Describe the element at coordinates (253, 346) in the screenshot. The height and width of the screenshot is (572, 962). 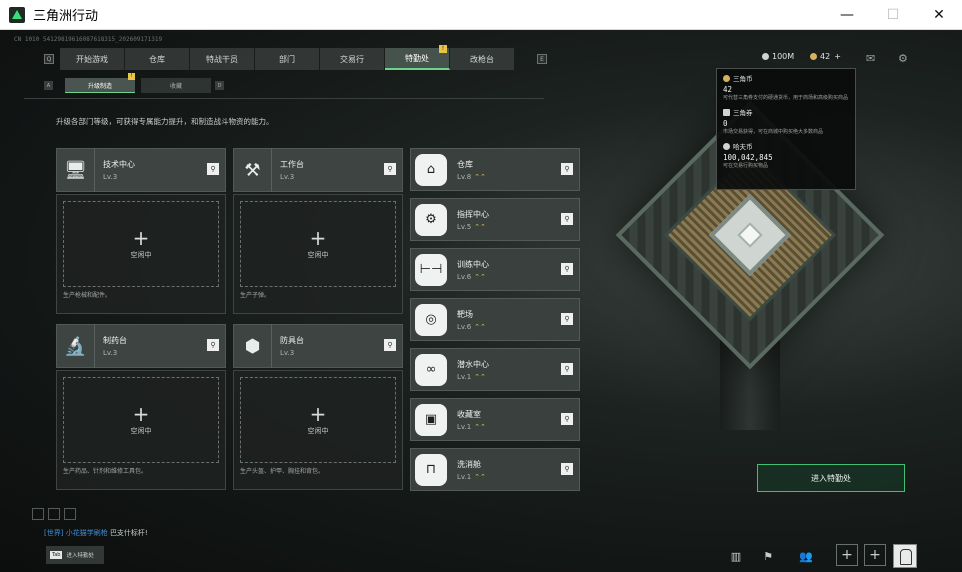
I see `armor-boxes-icon: ⬢` at that location.